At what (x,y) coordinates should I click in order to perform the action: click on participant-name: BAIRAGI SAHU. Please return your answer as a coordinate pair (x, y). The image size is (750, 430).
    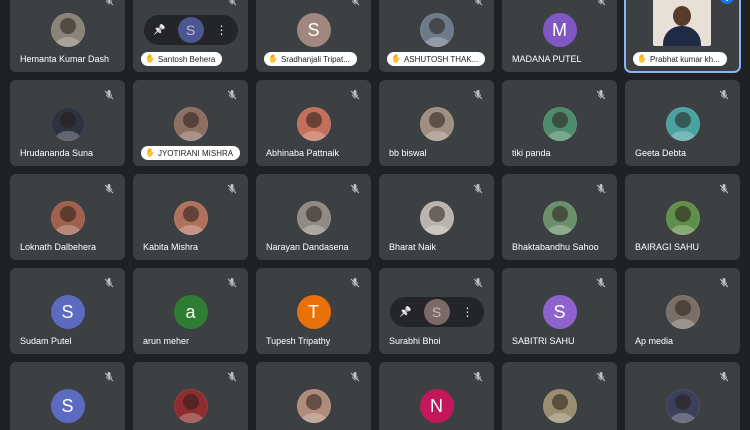
    Looking at the image, I should click on (667, 247).